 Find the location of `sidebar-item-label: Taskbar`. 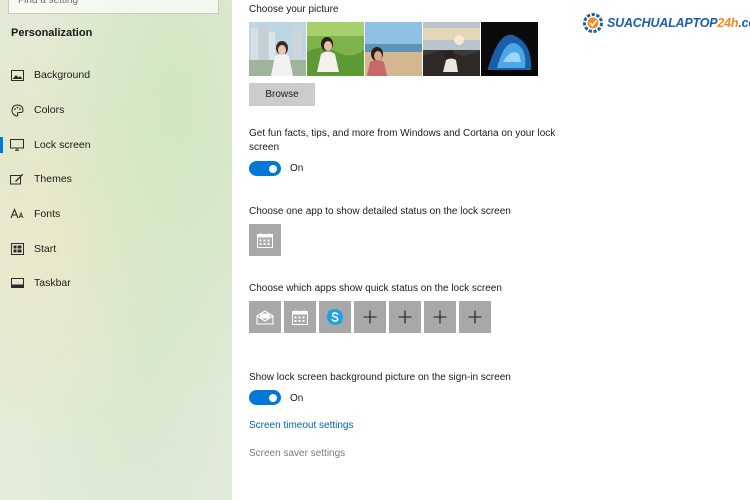

sidebar-item-label: Taskbar is located at coordinates (52, 283).